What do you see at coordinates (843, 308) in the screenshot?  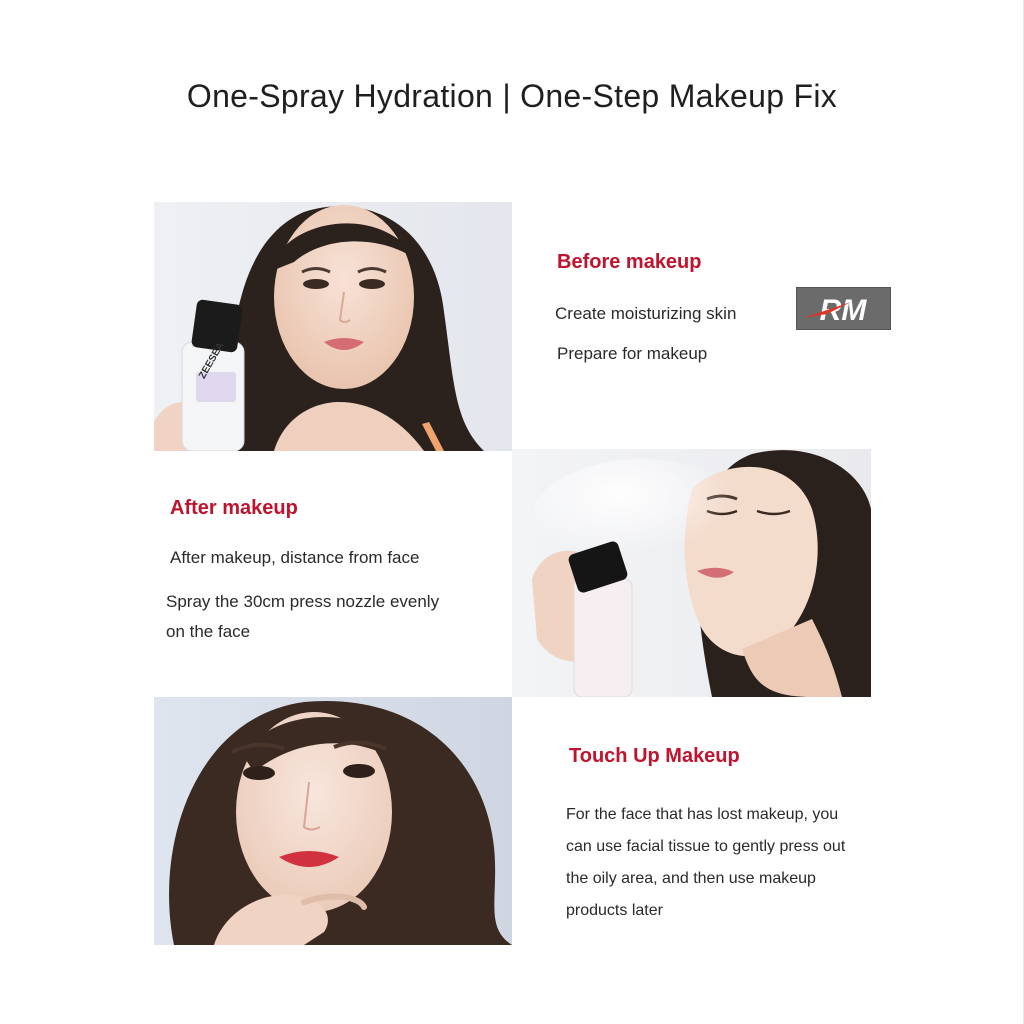 I see `rm-logo-icon: RM` at bounding box center [843, 308].